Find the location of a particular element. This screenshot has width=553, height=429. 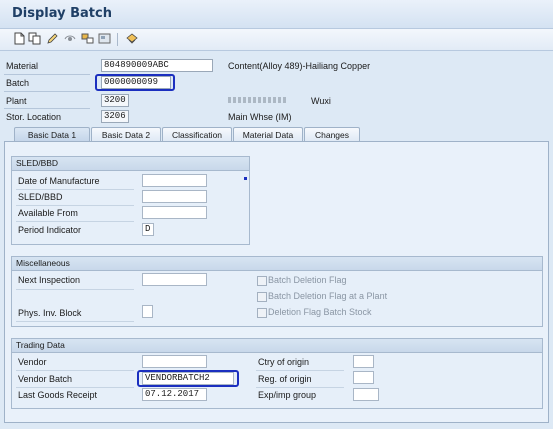

trading-group-title: Trading Data is located at coordinates (277, 346).